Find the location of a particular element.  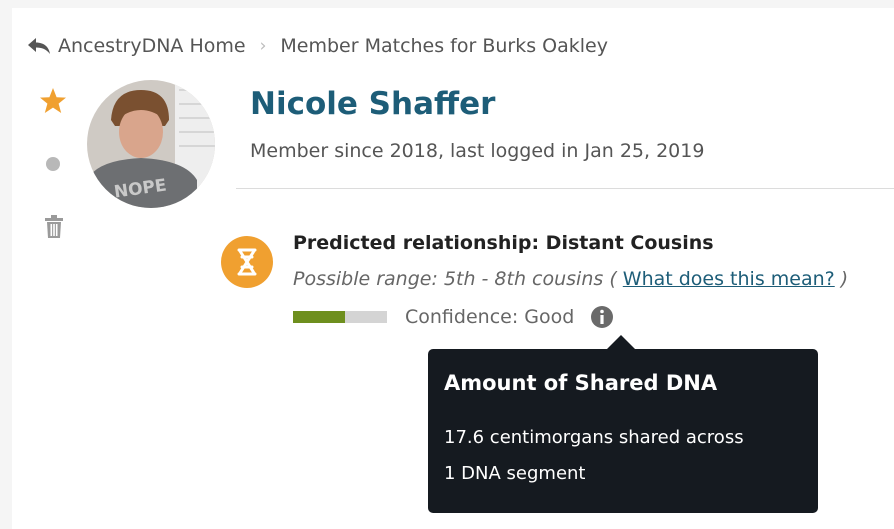

star-icon is located at coordinates (53, 101).